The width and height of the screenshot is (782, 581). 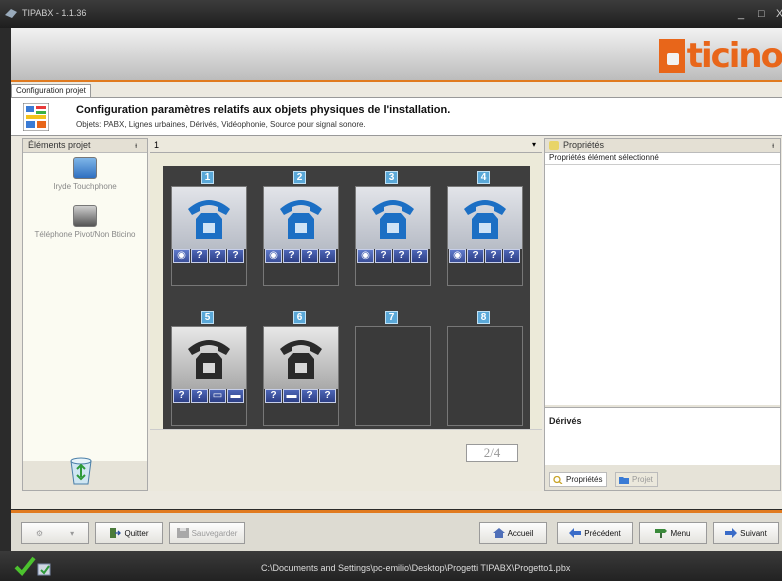 What do you see at coordinates (85, 146) in the screenshot?
I see `elements-panel-header: Éléments projet ᵼ` at bounding box center [85, 146].